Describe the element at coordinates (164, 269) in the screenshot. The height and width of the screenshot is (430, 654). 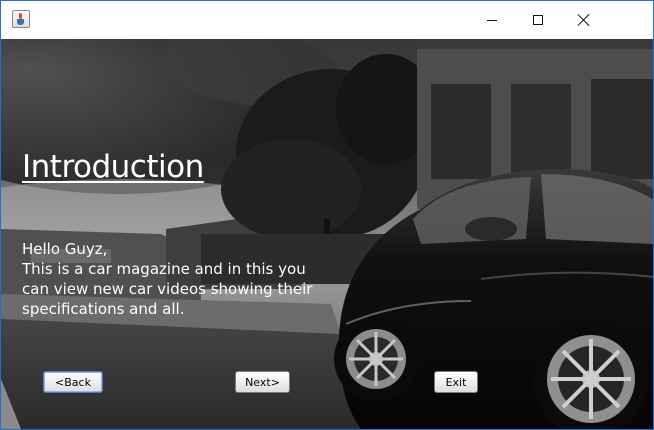
I see `intro-line: This is a car magazine and in this you` at that location.